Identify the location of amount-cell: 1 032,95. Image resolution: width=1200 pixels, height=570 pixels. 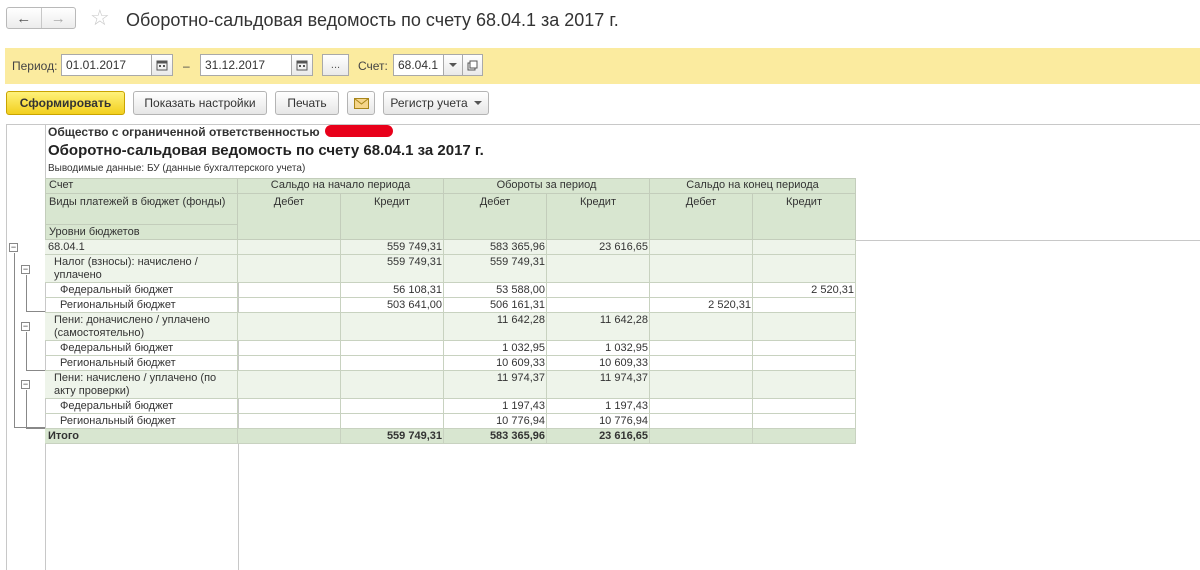
(626, 348).